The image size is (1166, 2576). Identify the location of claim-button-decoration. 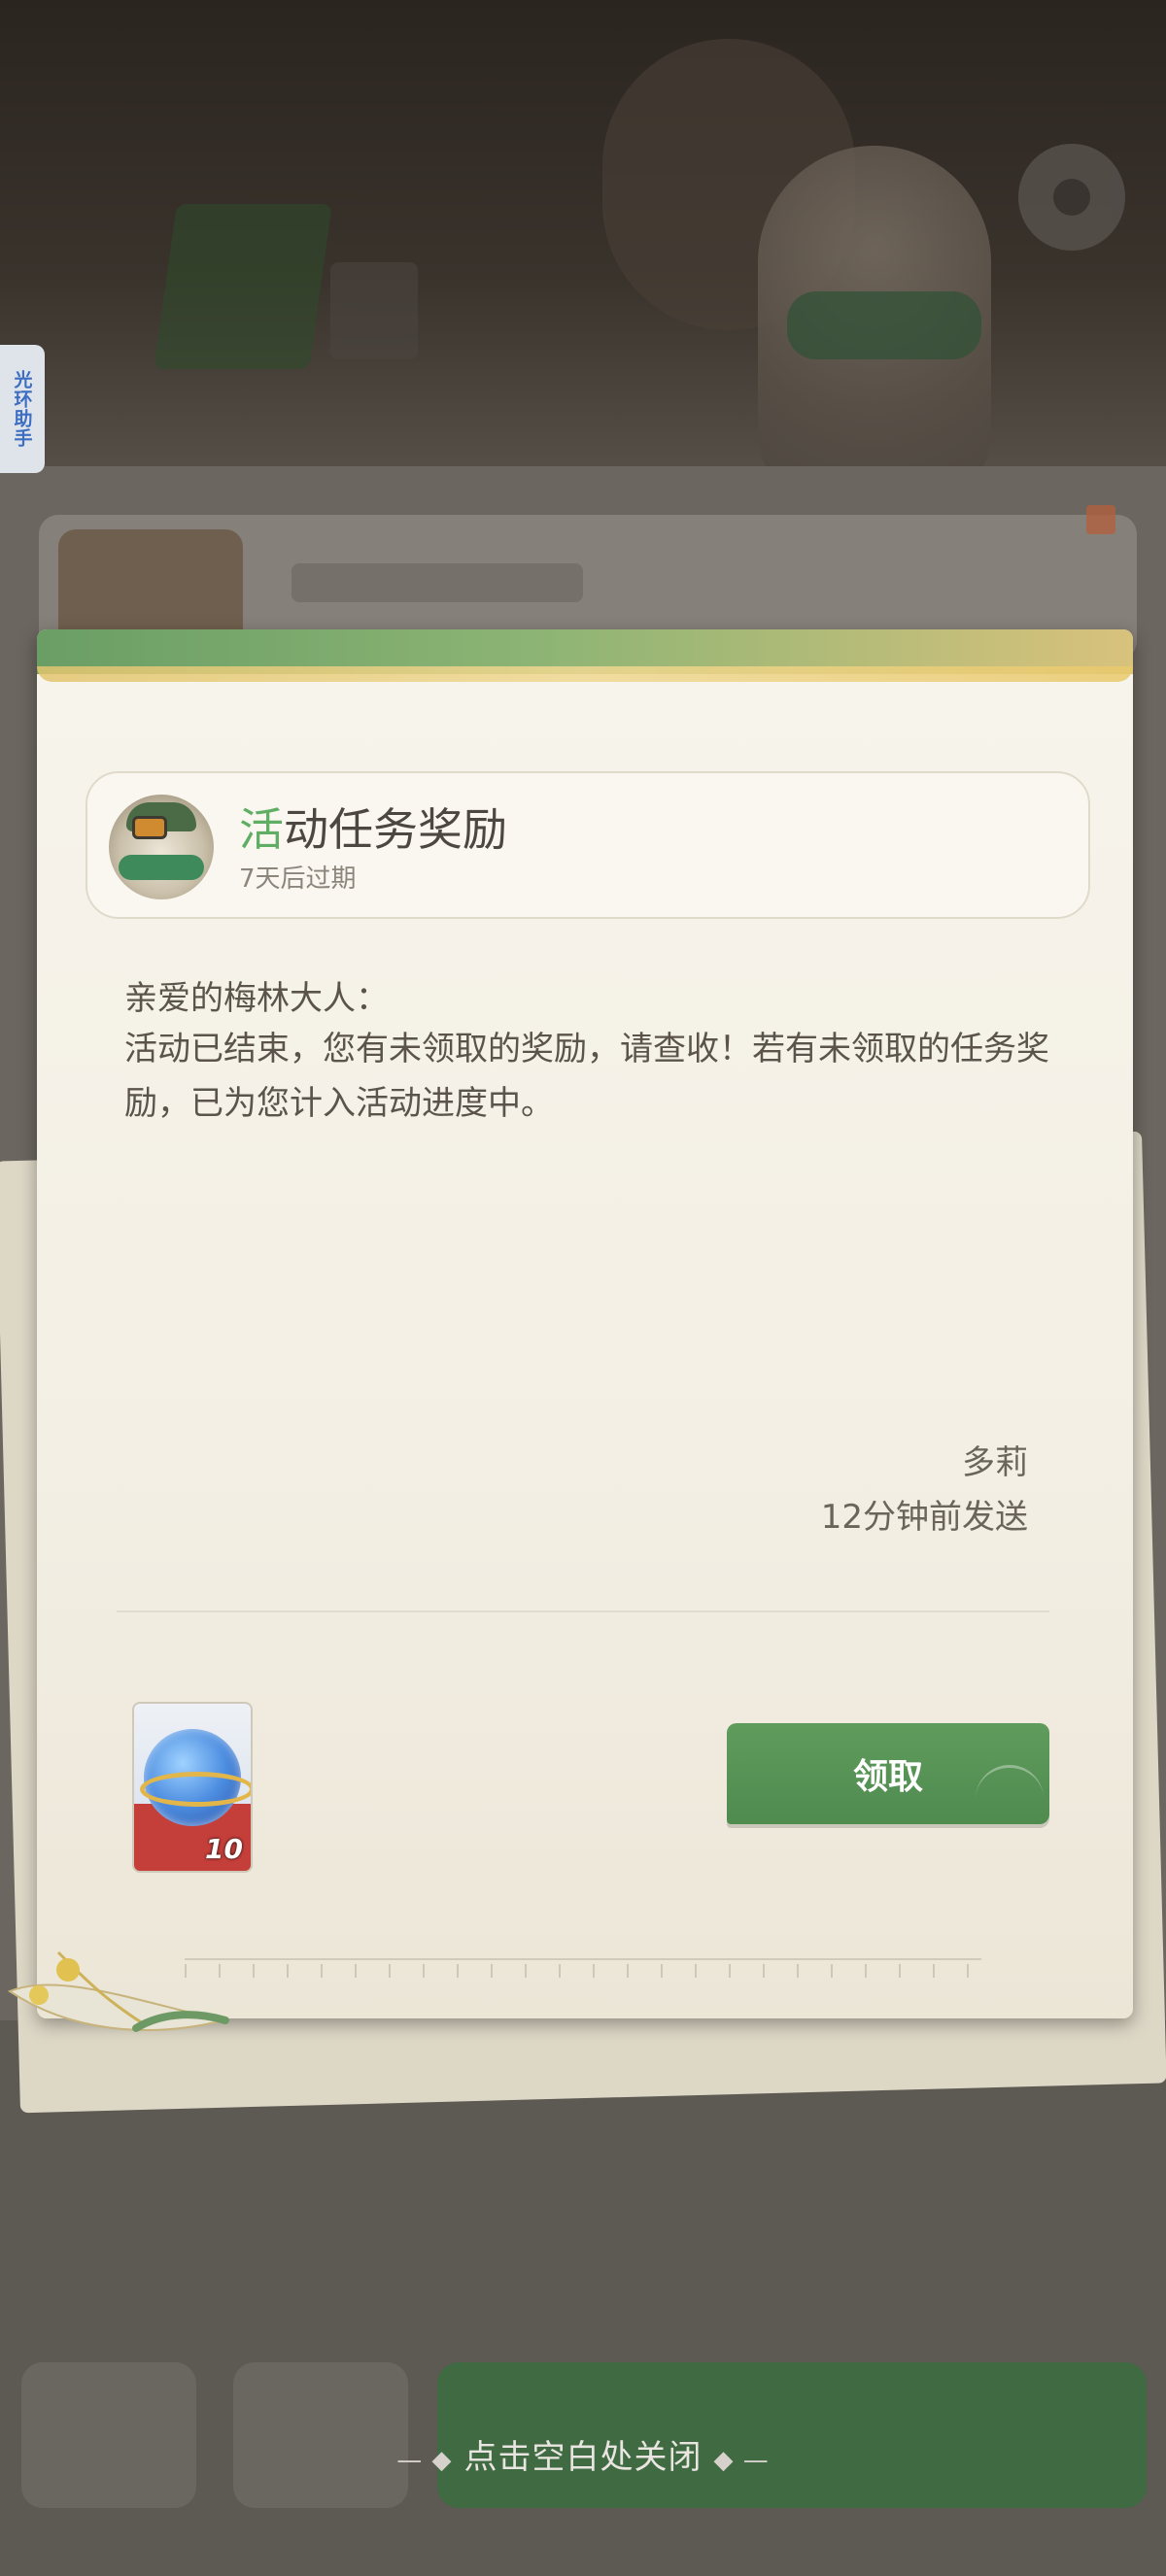
(1010, 1790).